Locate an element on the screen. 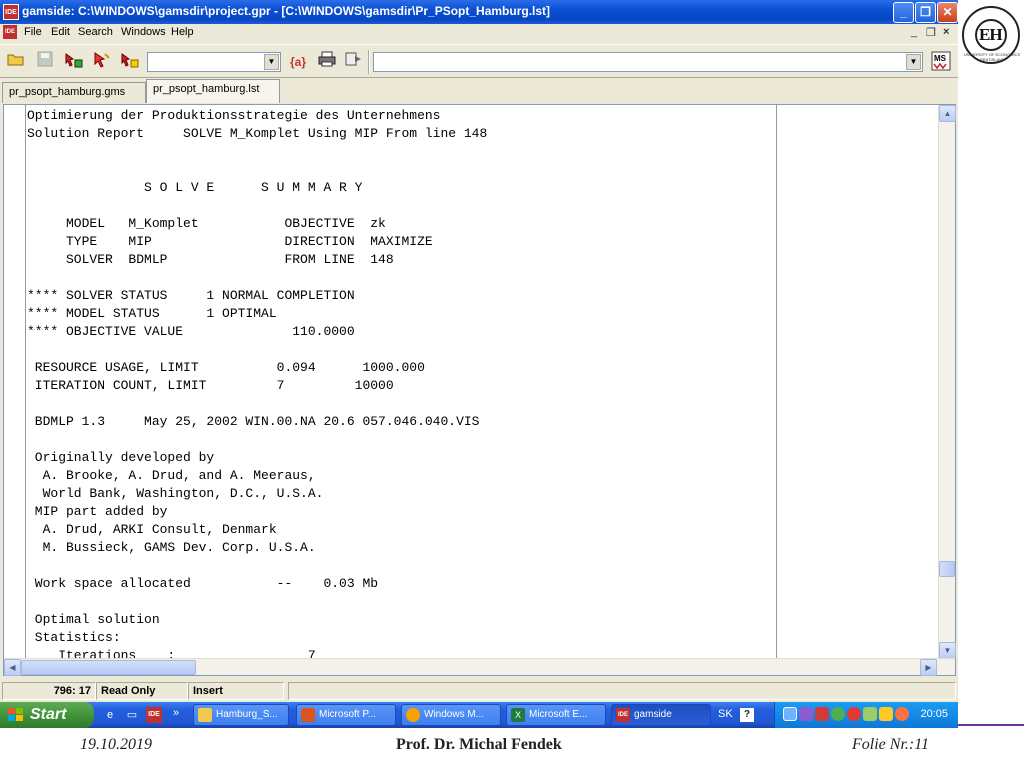  listing-line: ITERATION COUNT, LIMIT 7 10000 is located at coordinates (210, 385).